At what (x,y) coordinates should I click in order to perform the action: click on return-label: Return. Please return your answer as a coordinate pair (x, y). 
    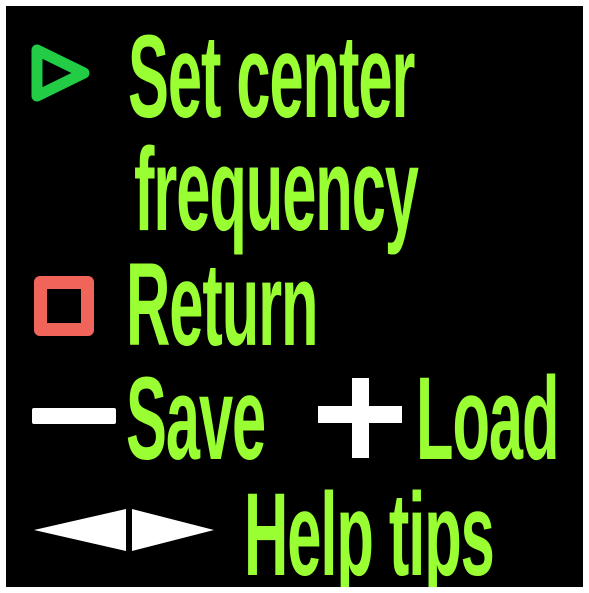
    Looking at the image, I should click on (222, 305).